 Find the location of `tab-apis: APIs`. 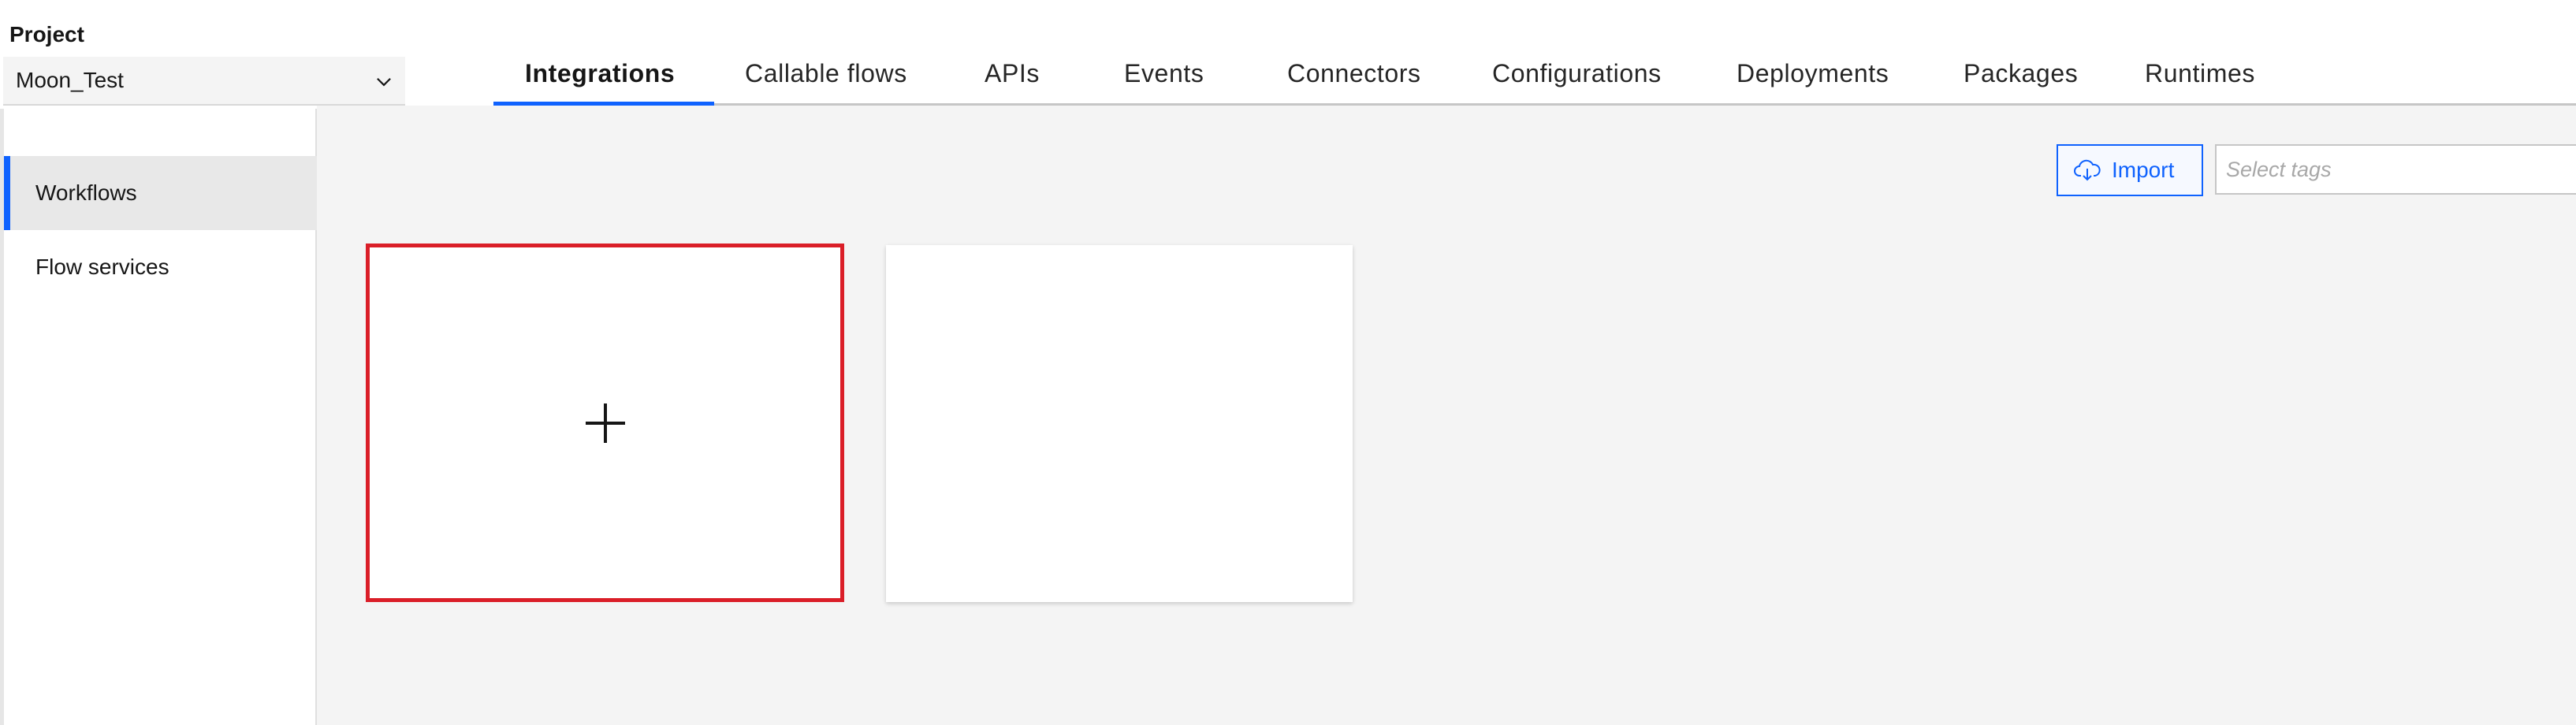

tab-apis: APIs is located at coordinates (1012, 76).